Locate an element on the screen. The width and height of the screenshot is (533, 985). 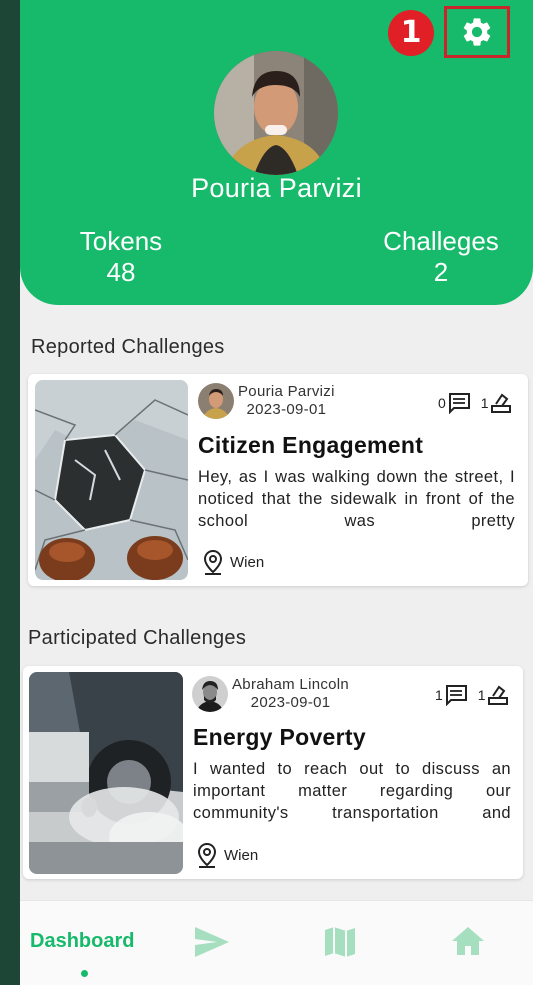
author-text: Abraham Lincoln 2023-09-01 is located at coordinates (290, 694).